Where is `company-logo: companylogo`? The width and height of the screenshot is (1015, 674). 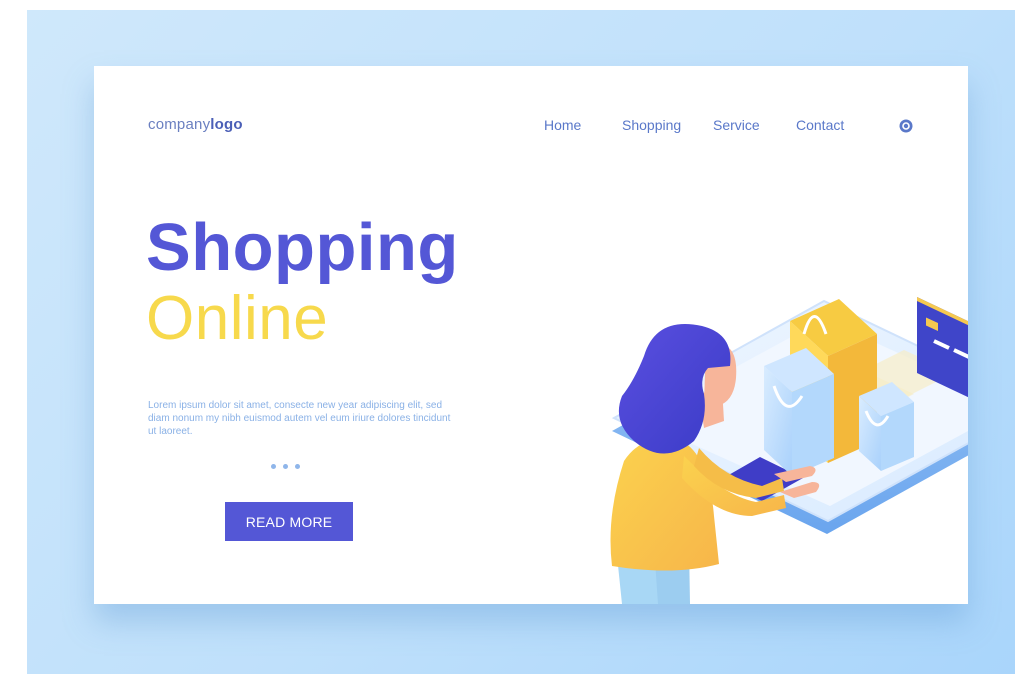
company-logo: companylogo is located at coordinates (195, 124).